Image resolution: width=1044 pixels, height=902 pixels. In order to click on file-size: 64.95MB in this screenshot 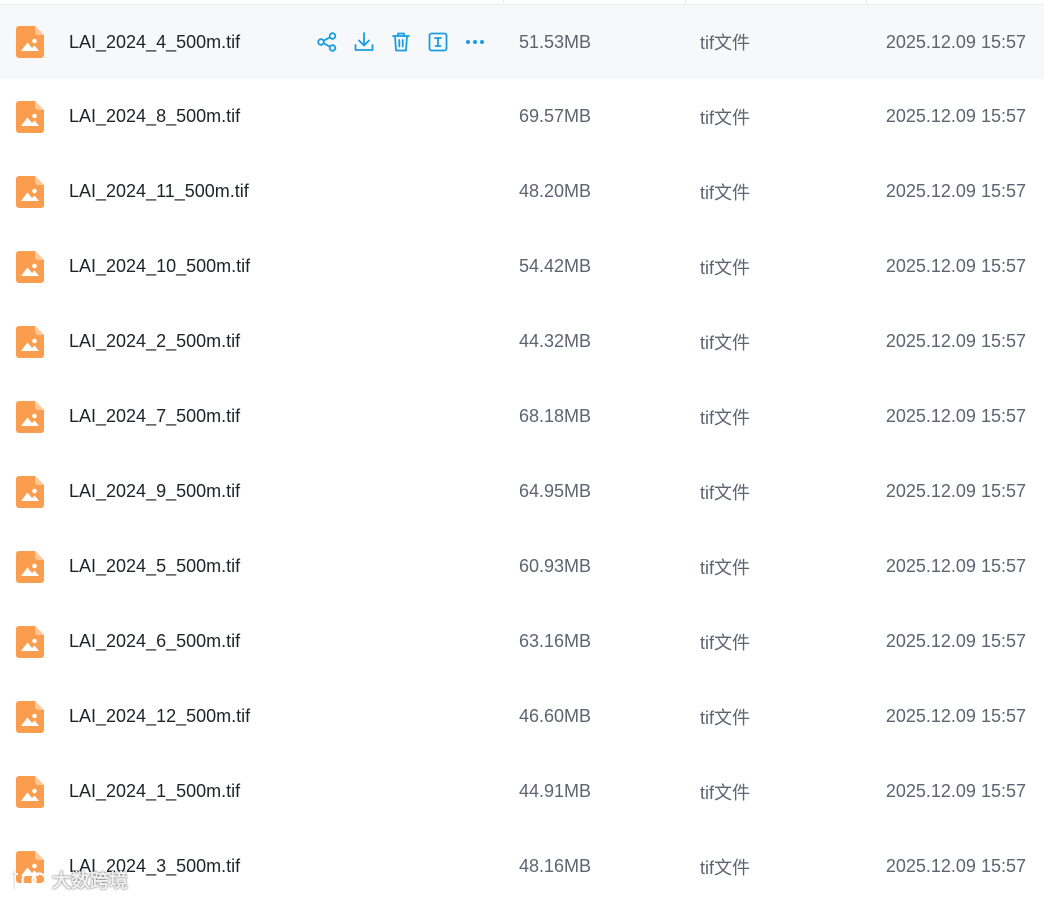, I will do `click(555, 491)`.